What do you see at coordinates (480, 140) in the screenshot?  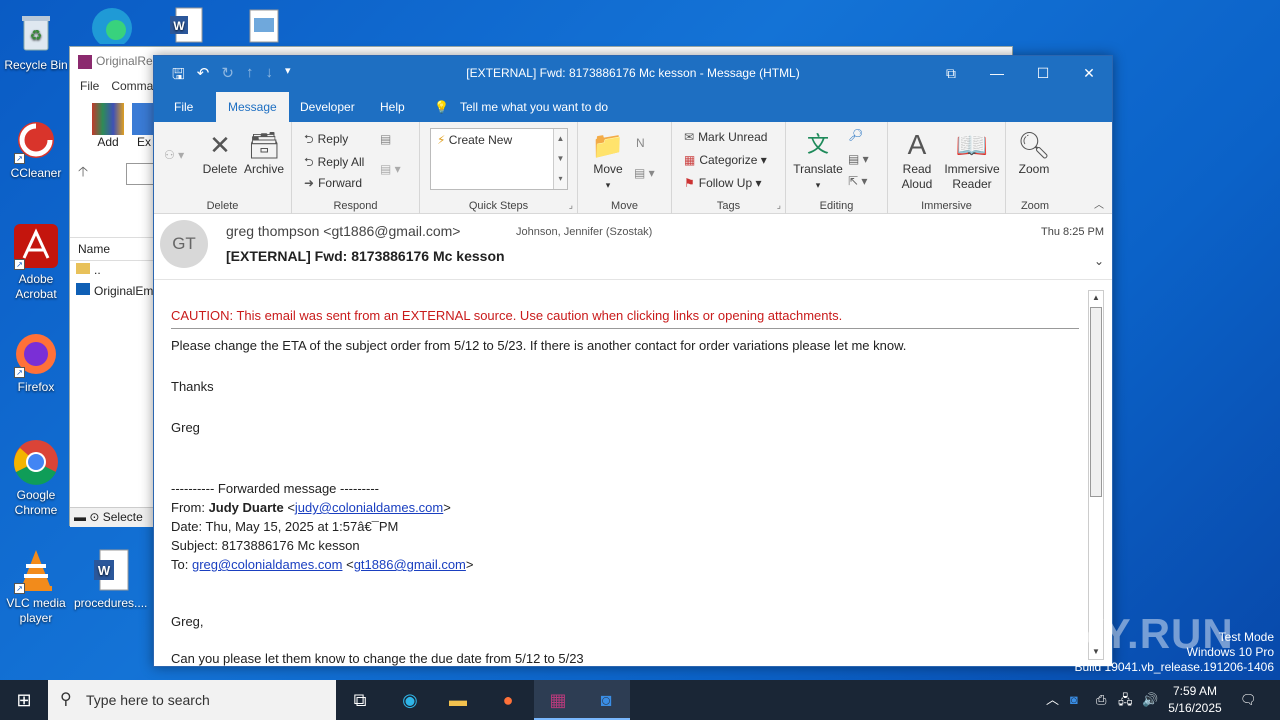 I see `quick-step-create-new: Create New` at bounding box center [480, 140].